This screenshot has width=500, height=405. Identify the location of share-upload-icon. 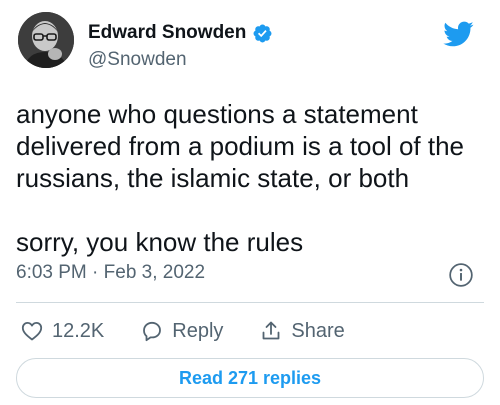
(271, 330).